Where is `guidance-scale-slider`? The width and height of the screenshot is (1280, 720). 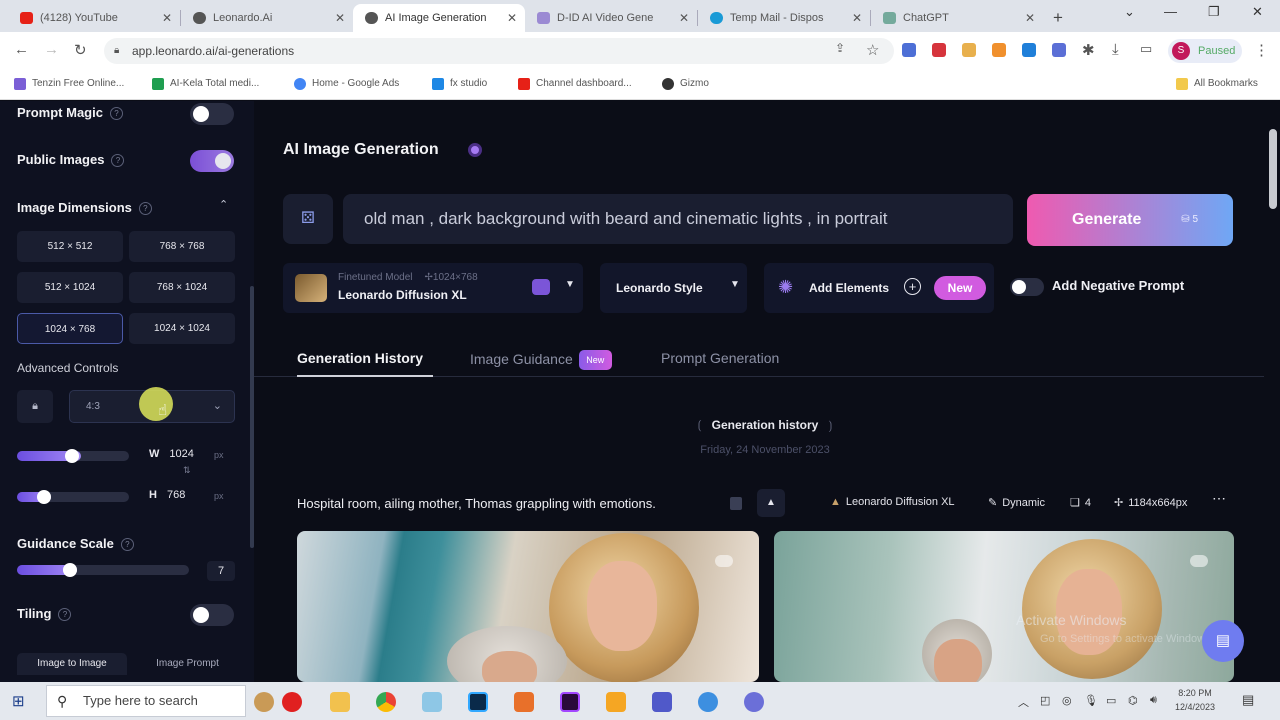
guidance-scale-slider is located at coordinates (103, 570).